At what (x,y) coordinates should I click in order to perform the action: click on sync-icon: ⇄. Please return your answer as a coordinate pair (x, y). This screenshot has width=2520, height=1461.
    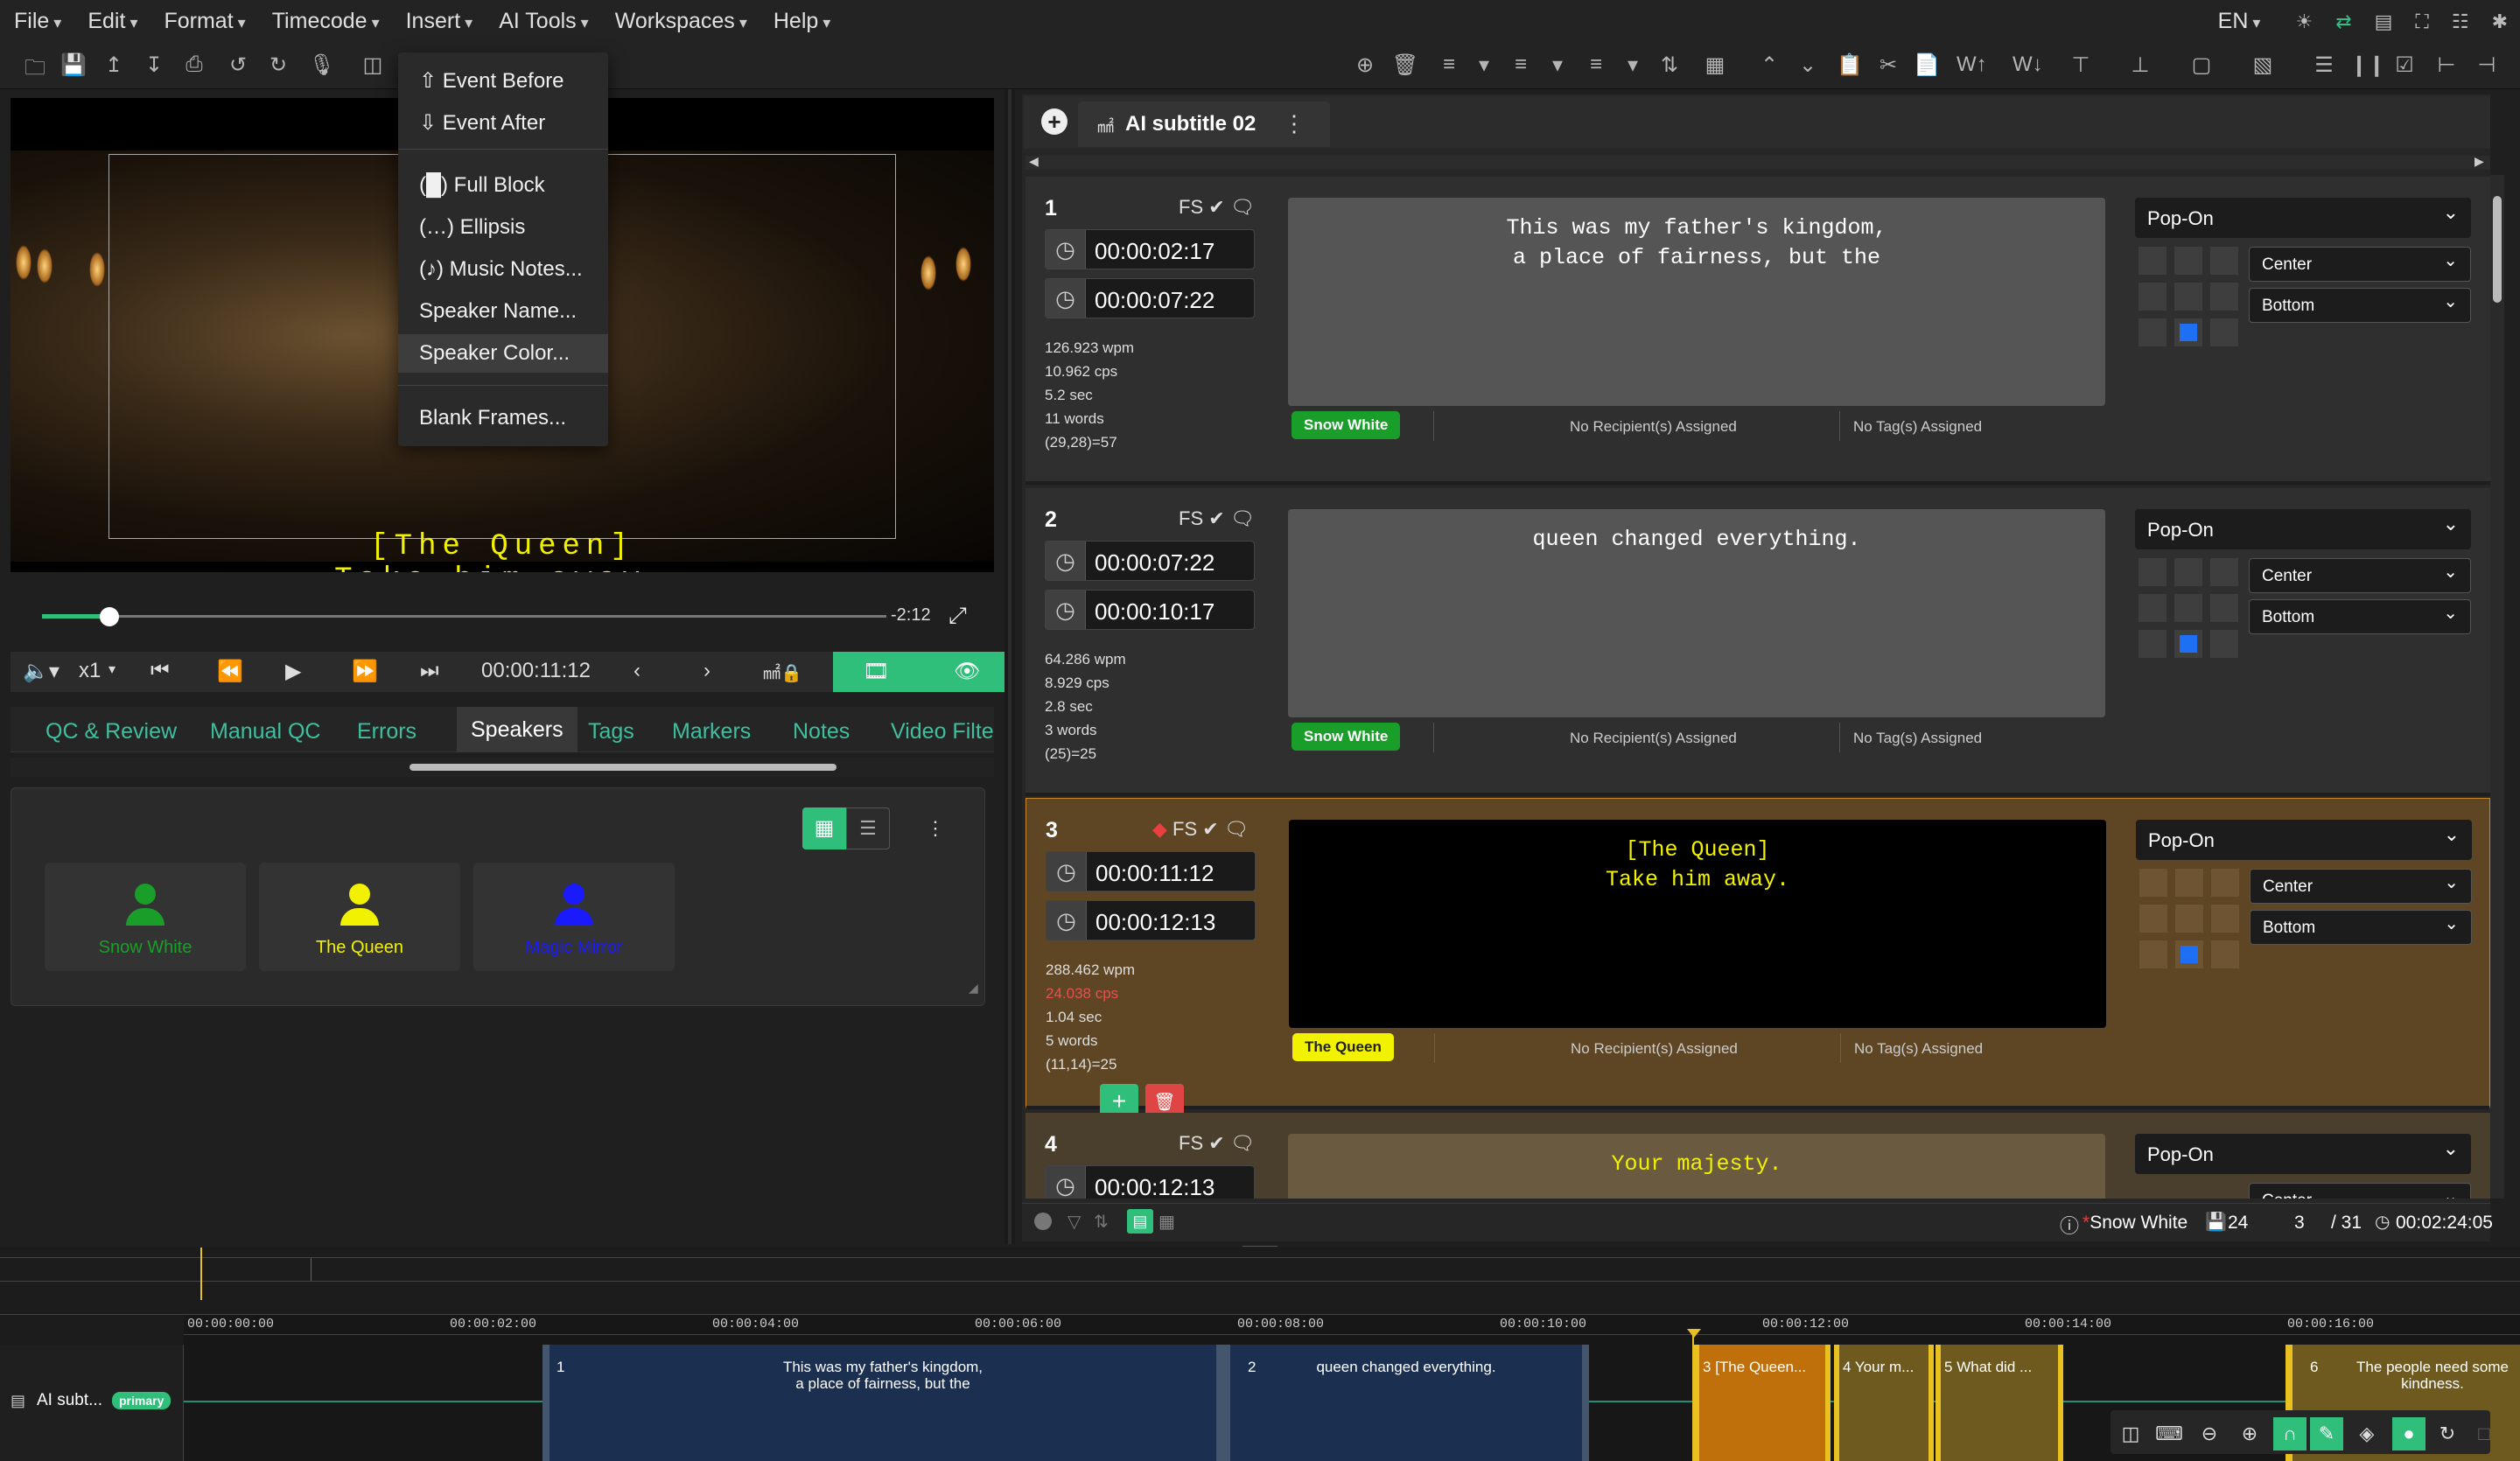
    Looking at the image, I should click on (2343, 21).